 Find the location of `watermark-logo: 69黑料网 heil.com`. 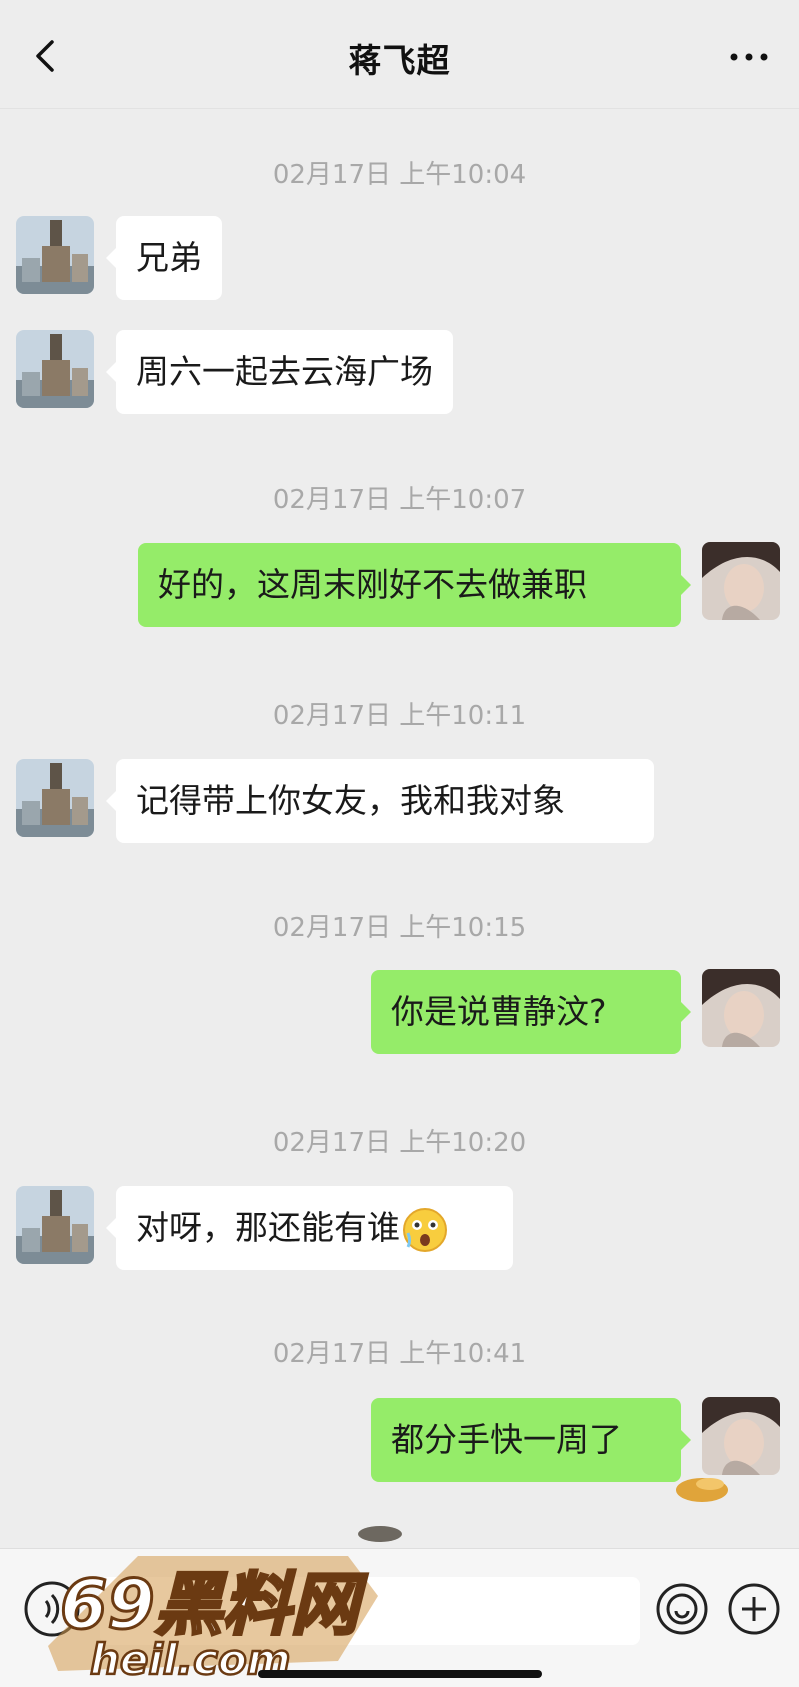

watermark-logo: 69黑料网 heil.com is located at coordinates (213, 1620).